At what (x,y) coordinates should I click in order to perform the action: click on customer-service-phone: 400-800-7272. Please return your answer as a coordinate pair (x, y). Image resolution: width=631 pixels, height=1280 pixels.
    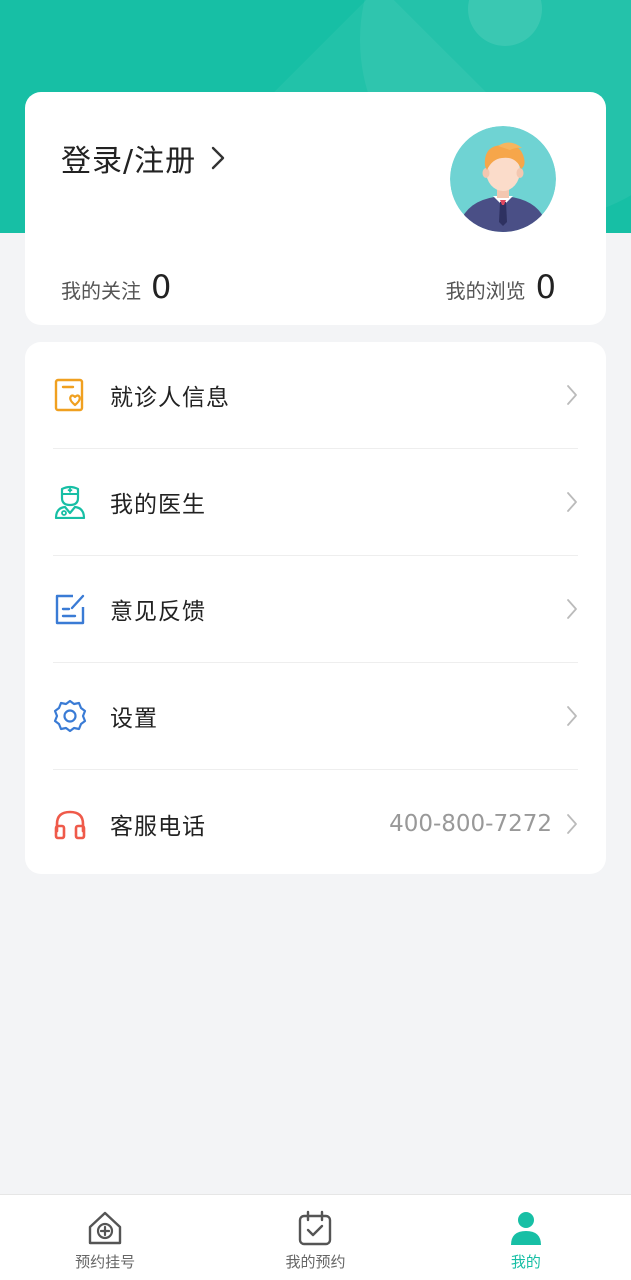
    Looking at the image, I should click on (470, 823).